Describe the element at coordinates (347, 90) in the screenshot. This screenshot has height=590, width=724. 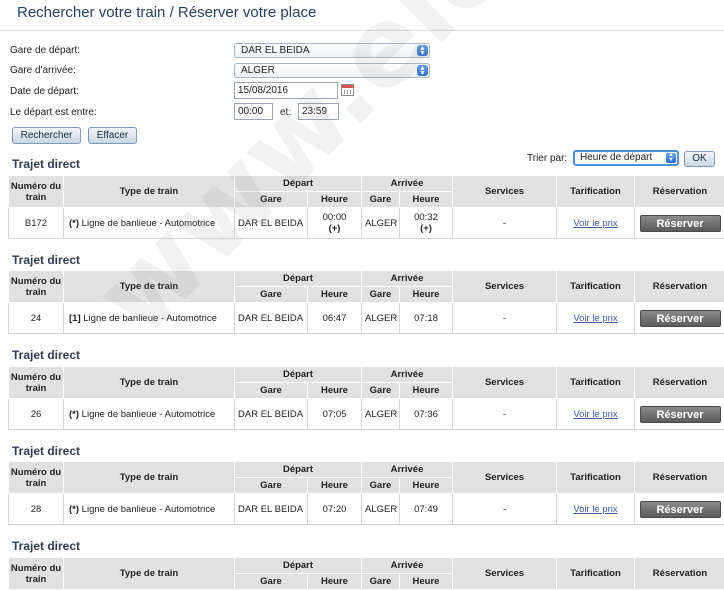
I see `calendar-icon` at that location.